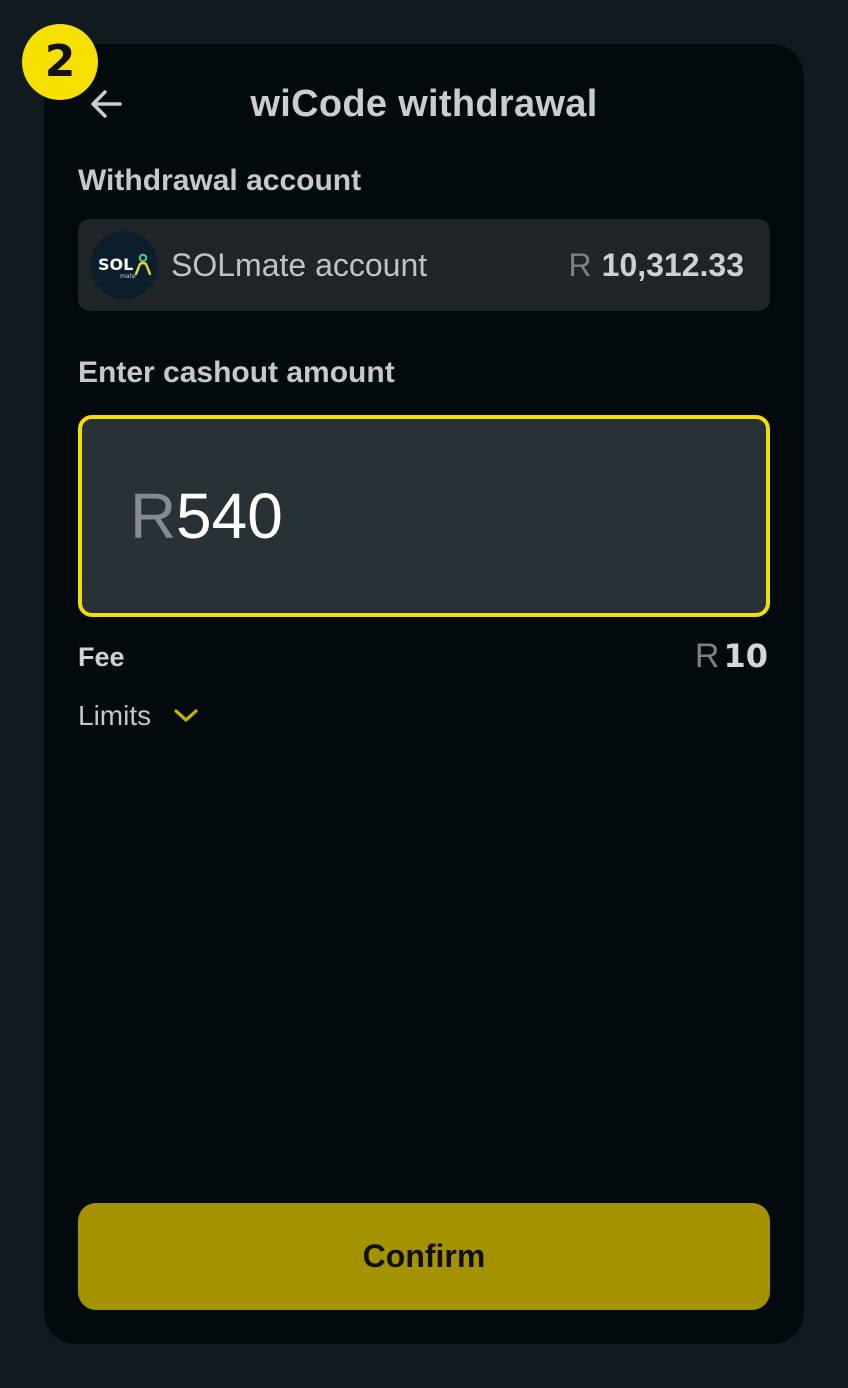 The width and height of the screenshot is (848, 1388). I want to click on solmate-logo: SOL mate, so click(124, 265).